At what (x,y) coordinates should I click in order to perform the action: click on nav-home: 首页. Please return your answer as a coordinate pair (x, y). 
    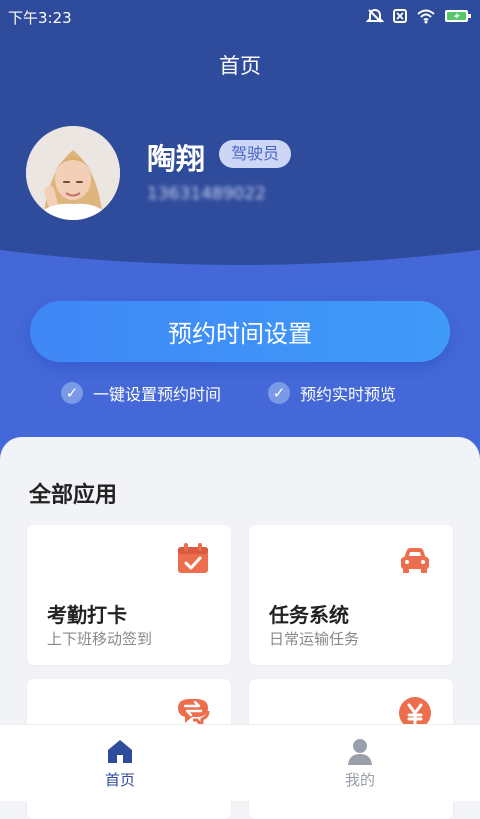
    Looking at the image, I should click on (120, 763).